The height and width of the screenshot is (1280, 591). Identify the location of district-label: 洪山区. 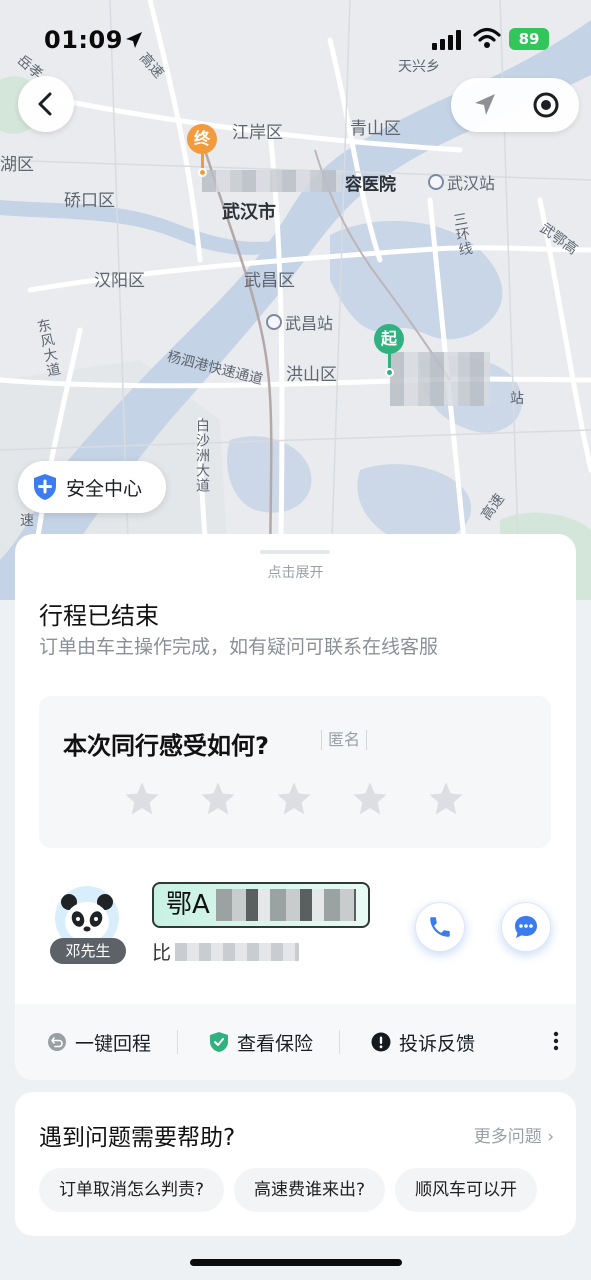
(311, 375).